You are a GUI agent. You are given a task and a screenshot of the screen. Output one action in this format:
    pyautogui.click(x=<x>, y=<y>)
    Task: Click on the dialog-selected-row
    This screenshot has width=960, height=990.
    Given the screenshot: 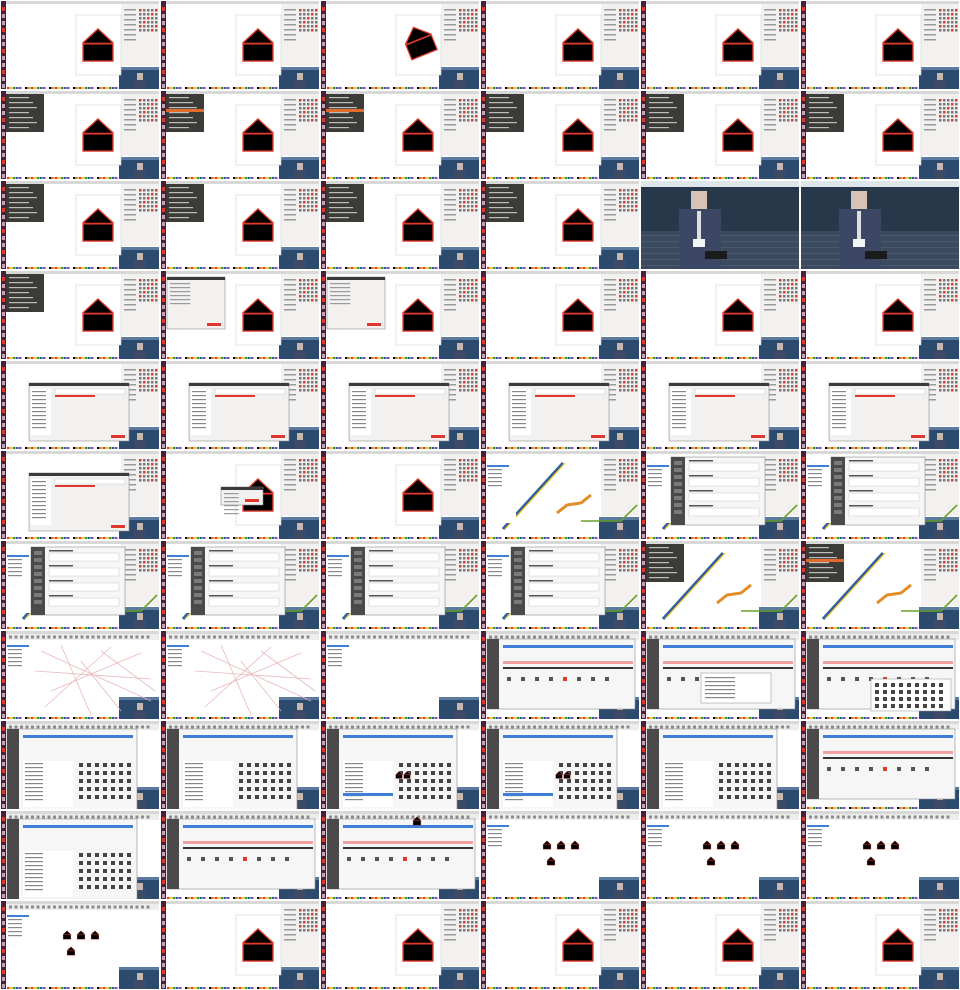 What is the action you would take?
    pyautogui.click(x=395, y=396)
    